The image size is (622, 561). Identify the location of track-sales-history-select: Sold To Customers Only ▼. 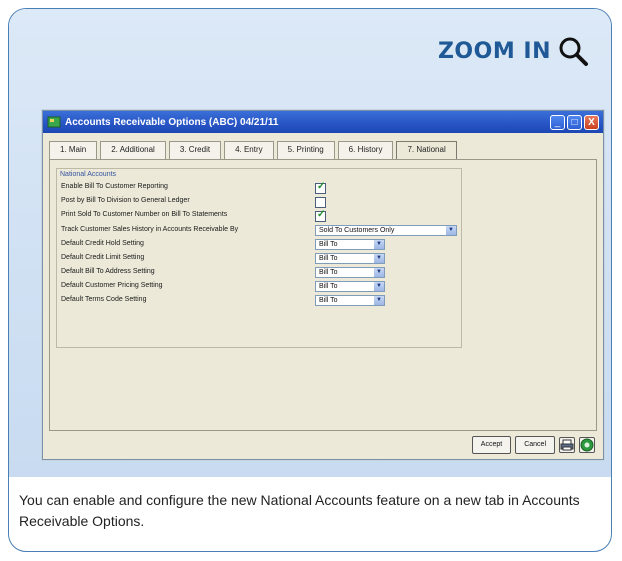
(386, 230).